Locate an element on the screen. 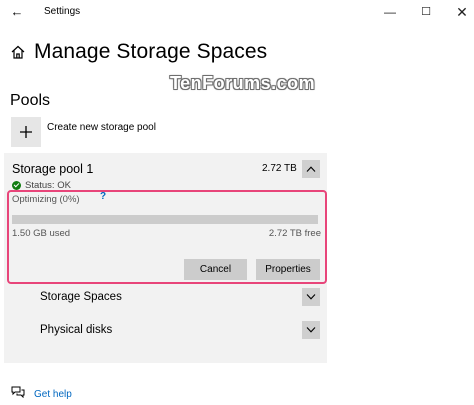  maximize-icon: ☐ is located at coordinates (426, 12).